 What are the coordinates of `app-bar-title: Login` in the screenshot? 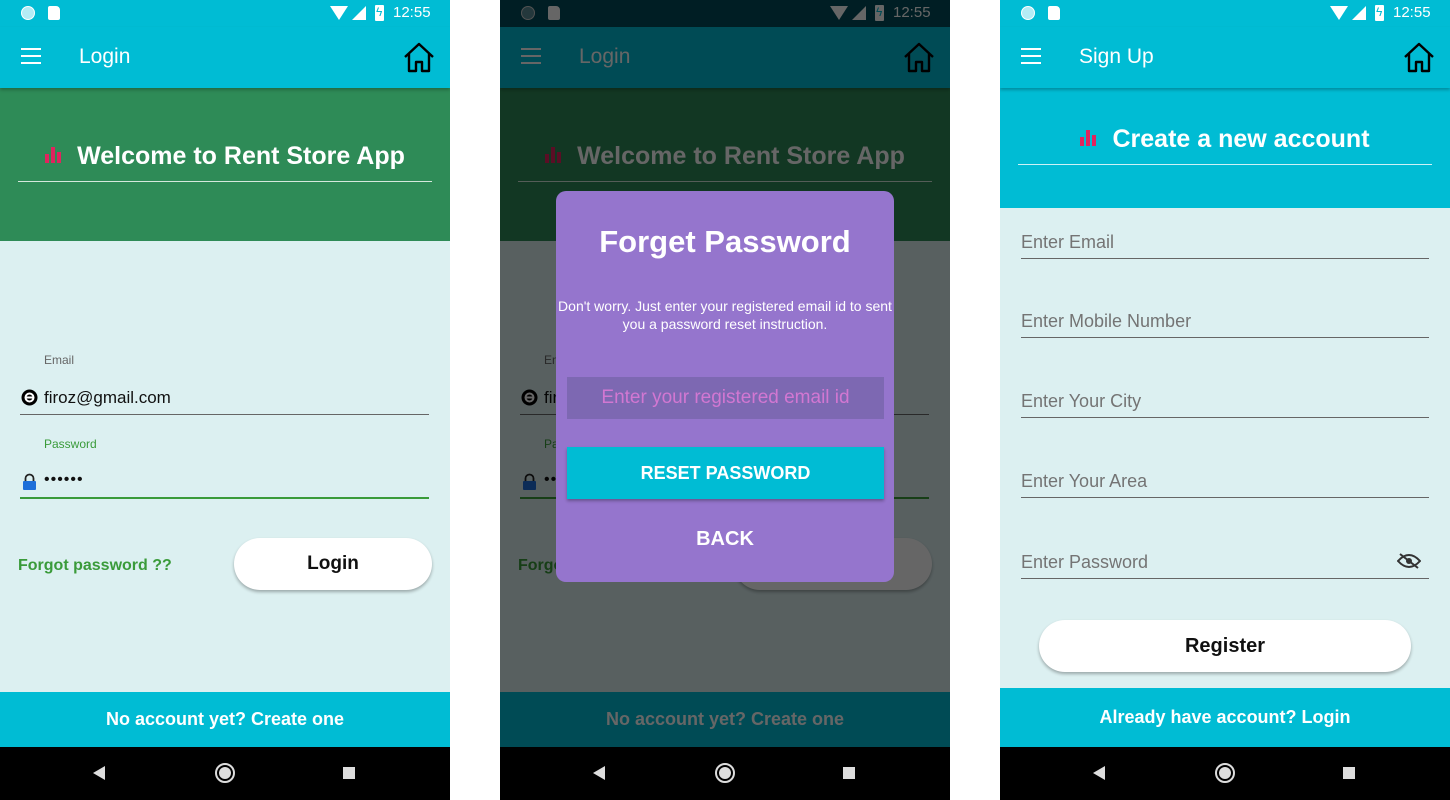 It's located at (105, 56).